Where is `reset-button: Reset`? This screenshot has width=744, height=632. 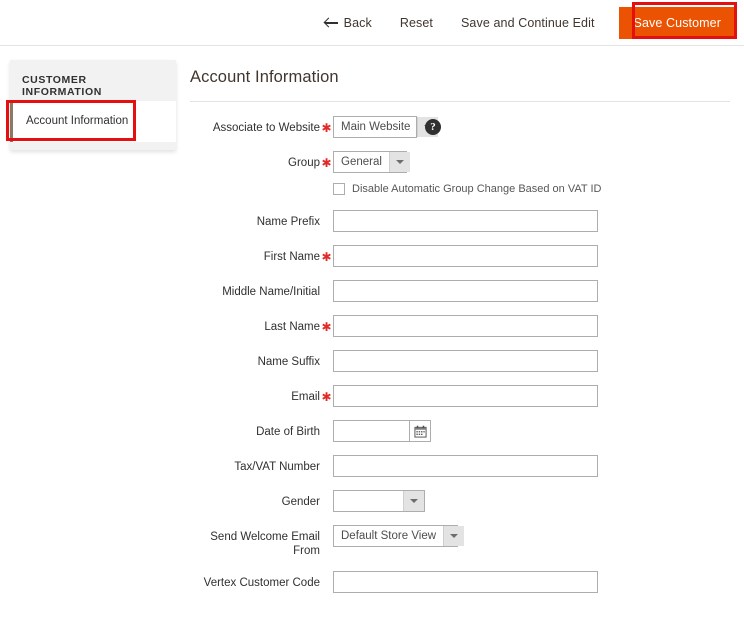 reset-button: Reset is located at coordinates (416, 23).